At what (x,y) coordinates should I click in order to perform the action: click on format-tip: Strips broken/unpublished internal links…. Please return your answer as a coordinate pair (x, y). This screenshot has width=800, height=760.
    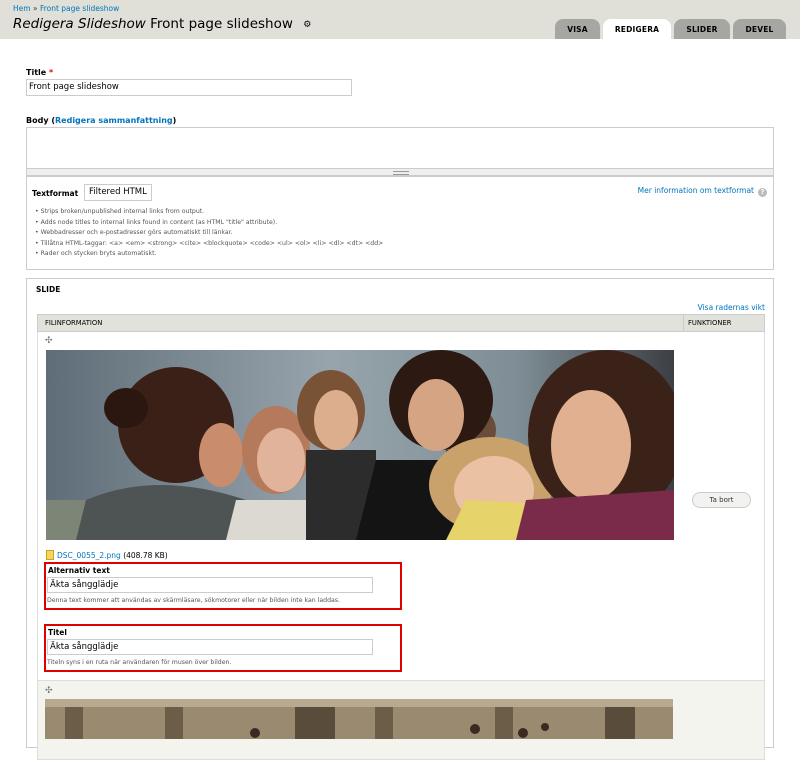
    Looking at the image, I should click on (209, 212).